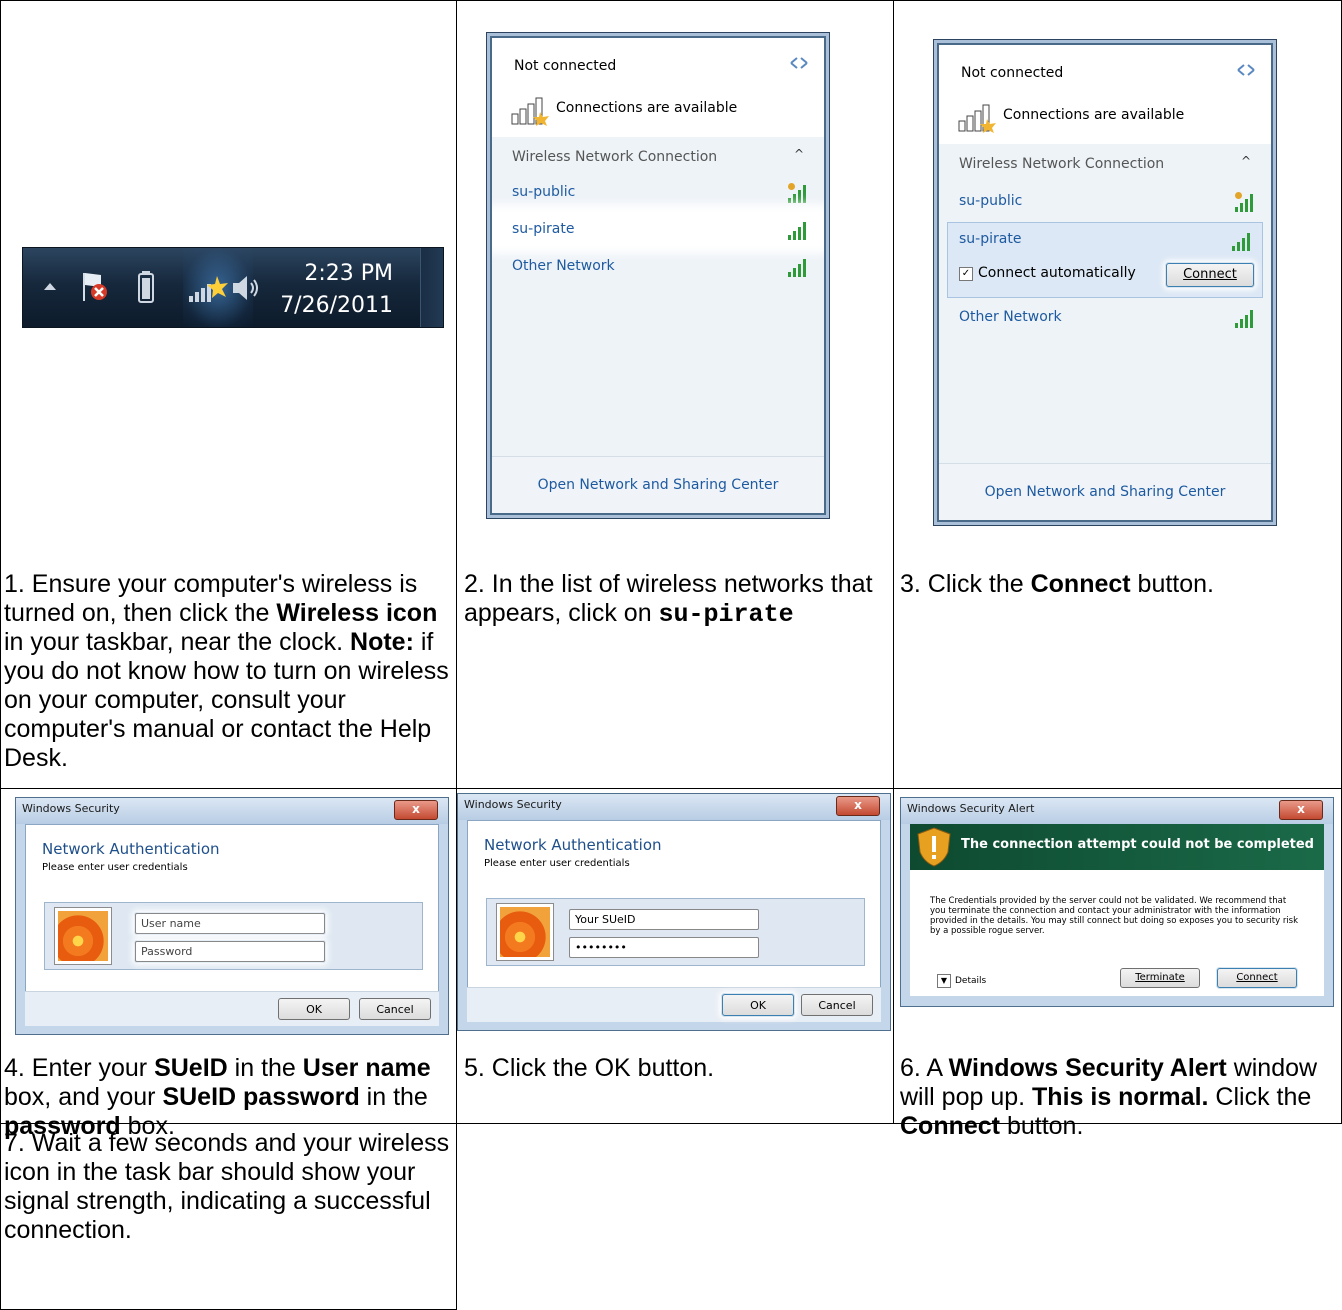  I want to click on caption-text: in your taskbar, near the clock., so click(177, 642).